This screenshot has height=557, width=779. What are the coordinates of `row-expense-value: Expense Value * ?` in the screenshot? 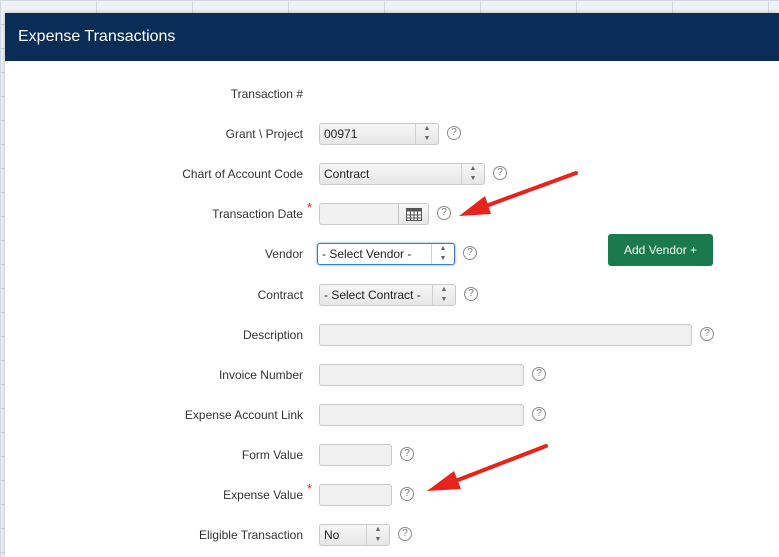 It's located at (392, 494).